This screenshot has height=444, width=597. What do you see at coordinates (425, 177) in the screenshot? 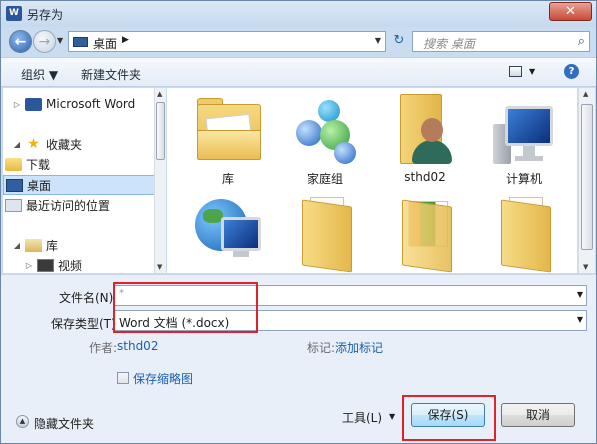
I see `file-item-label: sthd02` at bounding box center [425, 177].